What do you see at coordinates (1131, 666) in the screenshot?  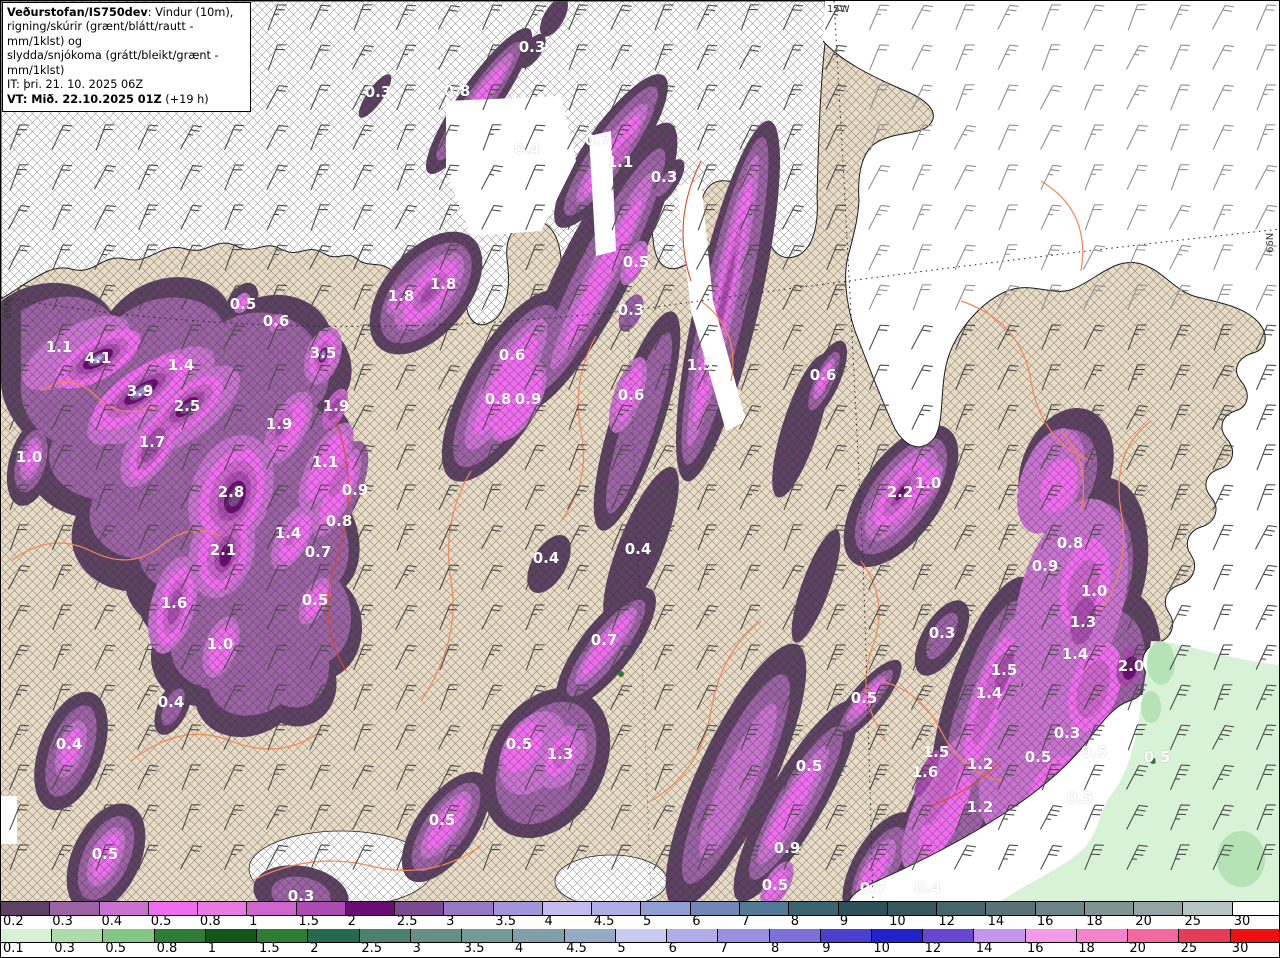 I see `precip-value-label: 2.0` at bounding box center [1131, 666].